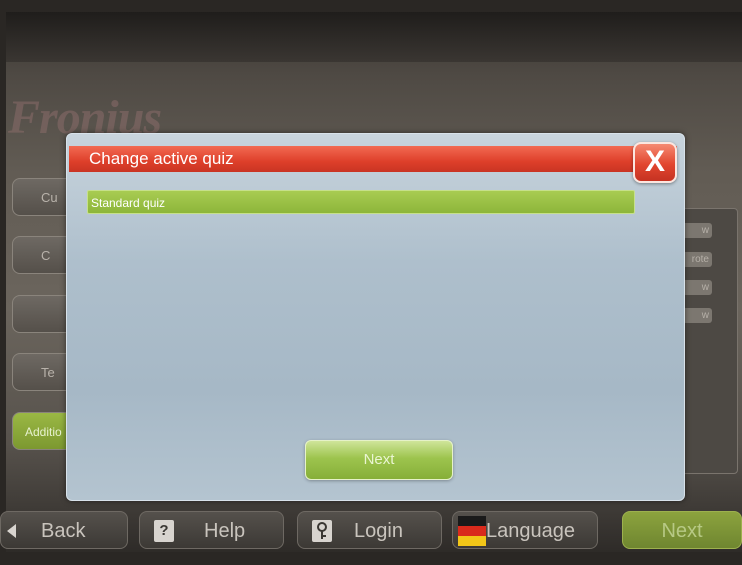 Image resolution: width=742 pixels, height=565 pixels. I want to click on next-button: Next, so click(682, 530).